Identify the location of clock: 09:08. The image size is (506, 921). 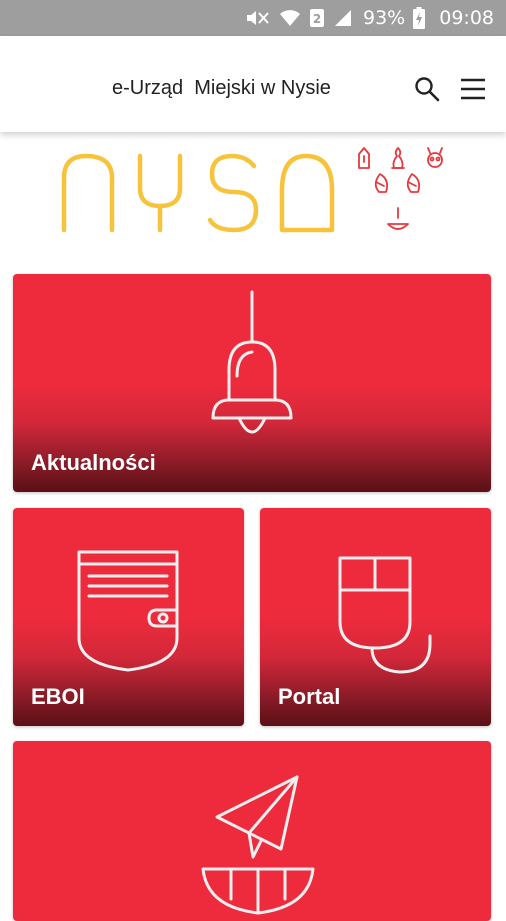
(466, 18).